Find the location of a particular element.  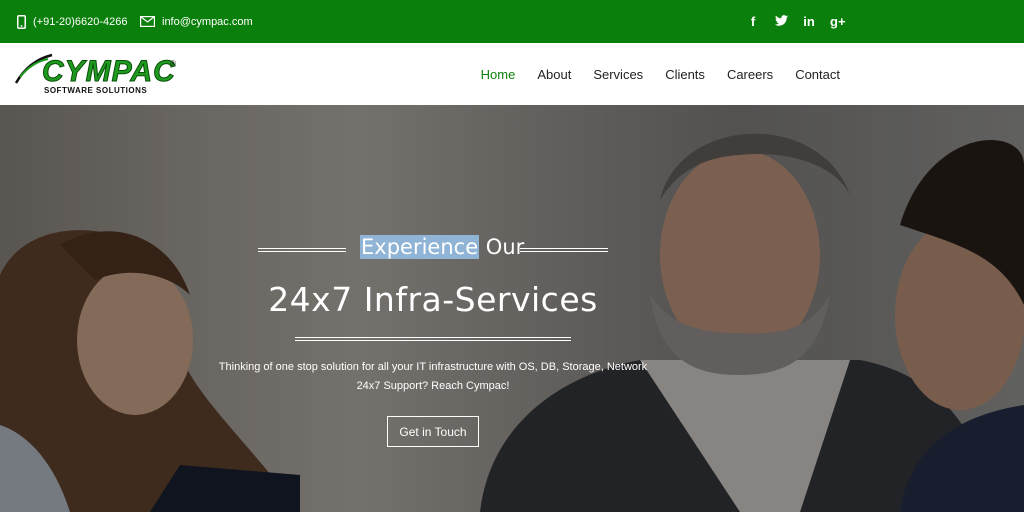

logo-wordmark: CYMPAC is located at coordinates (109, 72).